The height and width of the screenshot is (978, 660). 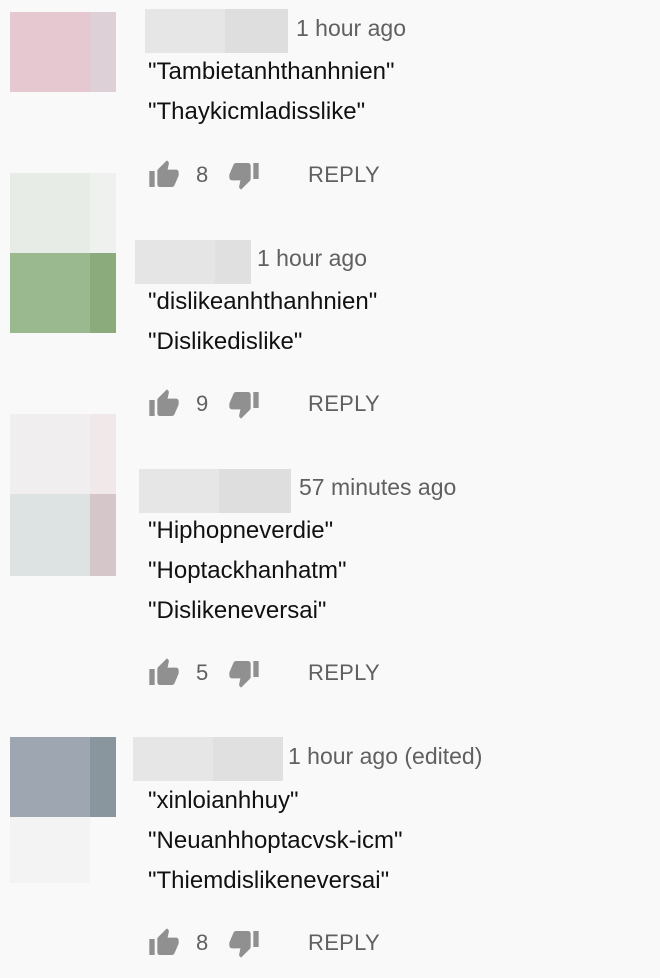 I want to click on comment-actions: 5 REPLY, so click(x=264, y=673).